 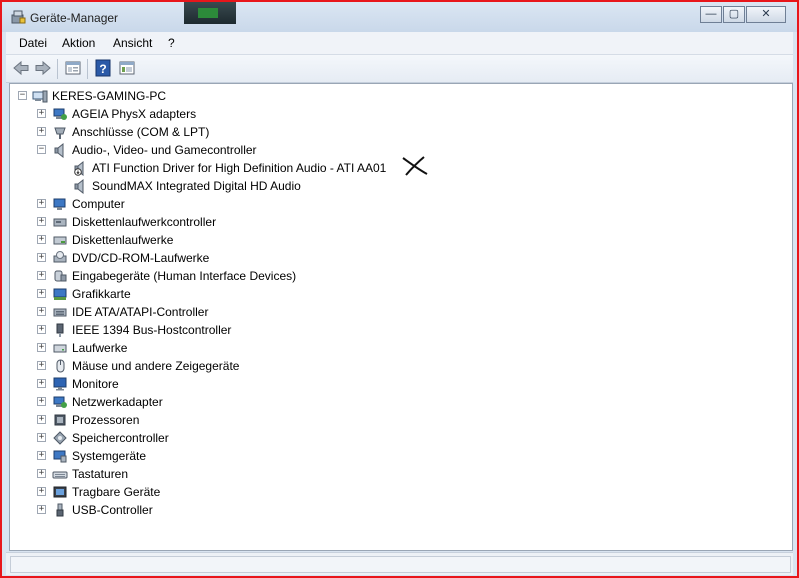 What do you see at coordinates (390, 150) in the screenshot?
I see `tree-category: − Audio-, Video- und Gamecontroller` at bounding box center [390, 150].